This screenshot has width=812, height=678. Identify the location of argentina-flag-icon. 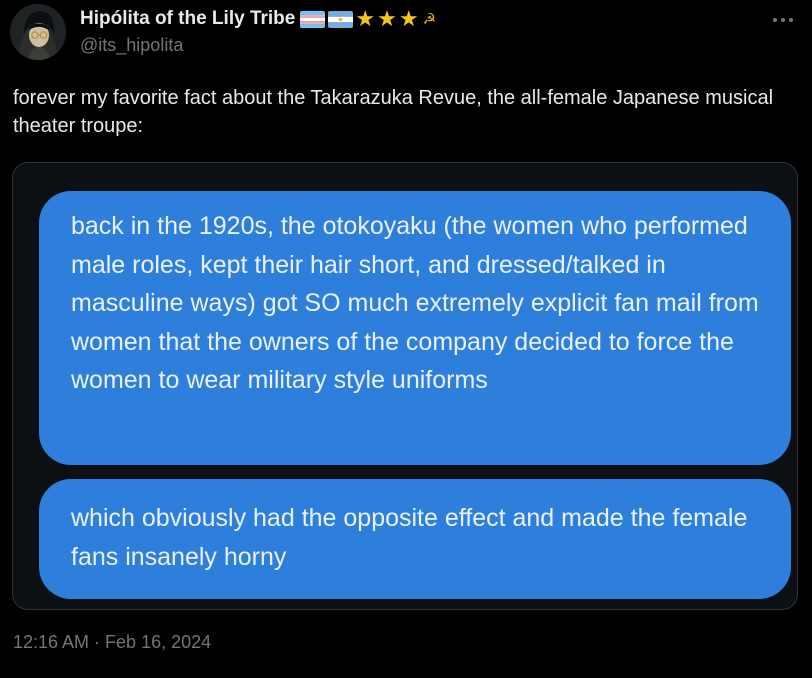
(341, 19).